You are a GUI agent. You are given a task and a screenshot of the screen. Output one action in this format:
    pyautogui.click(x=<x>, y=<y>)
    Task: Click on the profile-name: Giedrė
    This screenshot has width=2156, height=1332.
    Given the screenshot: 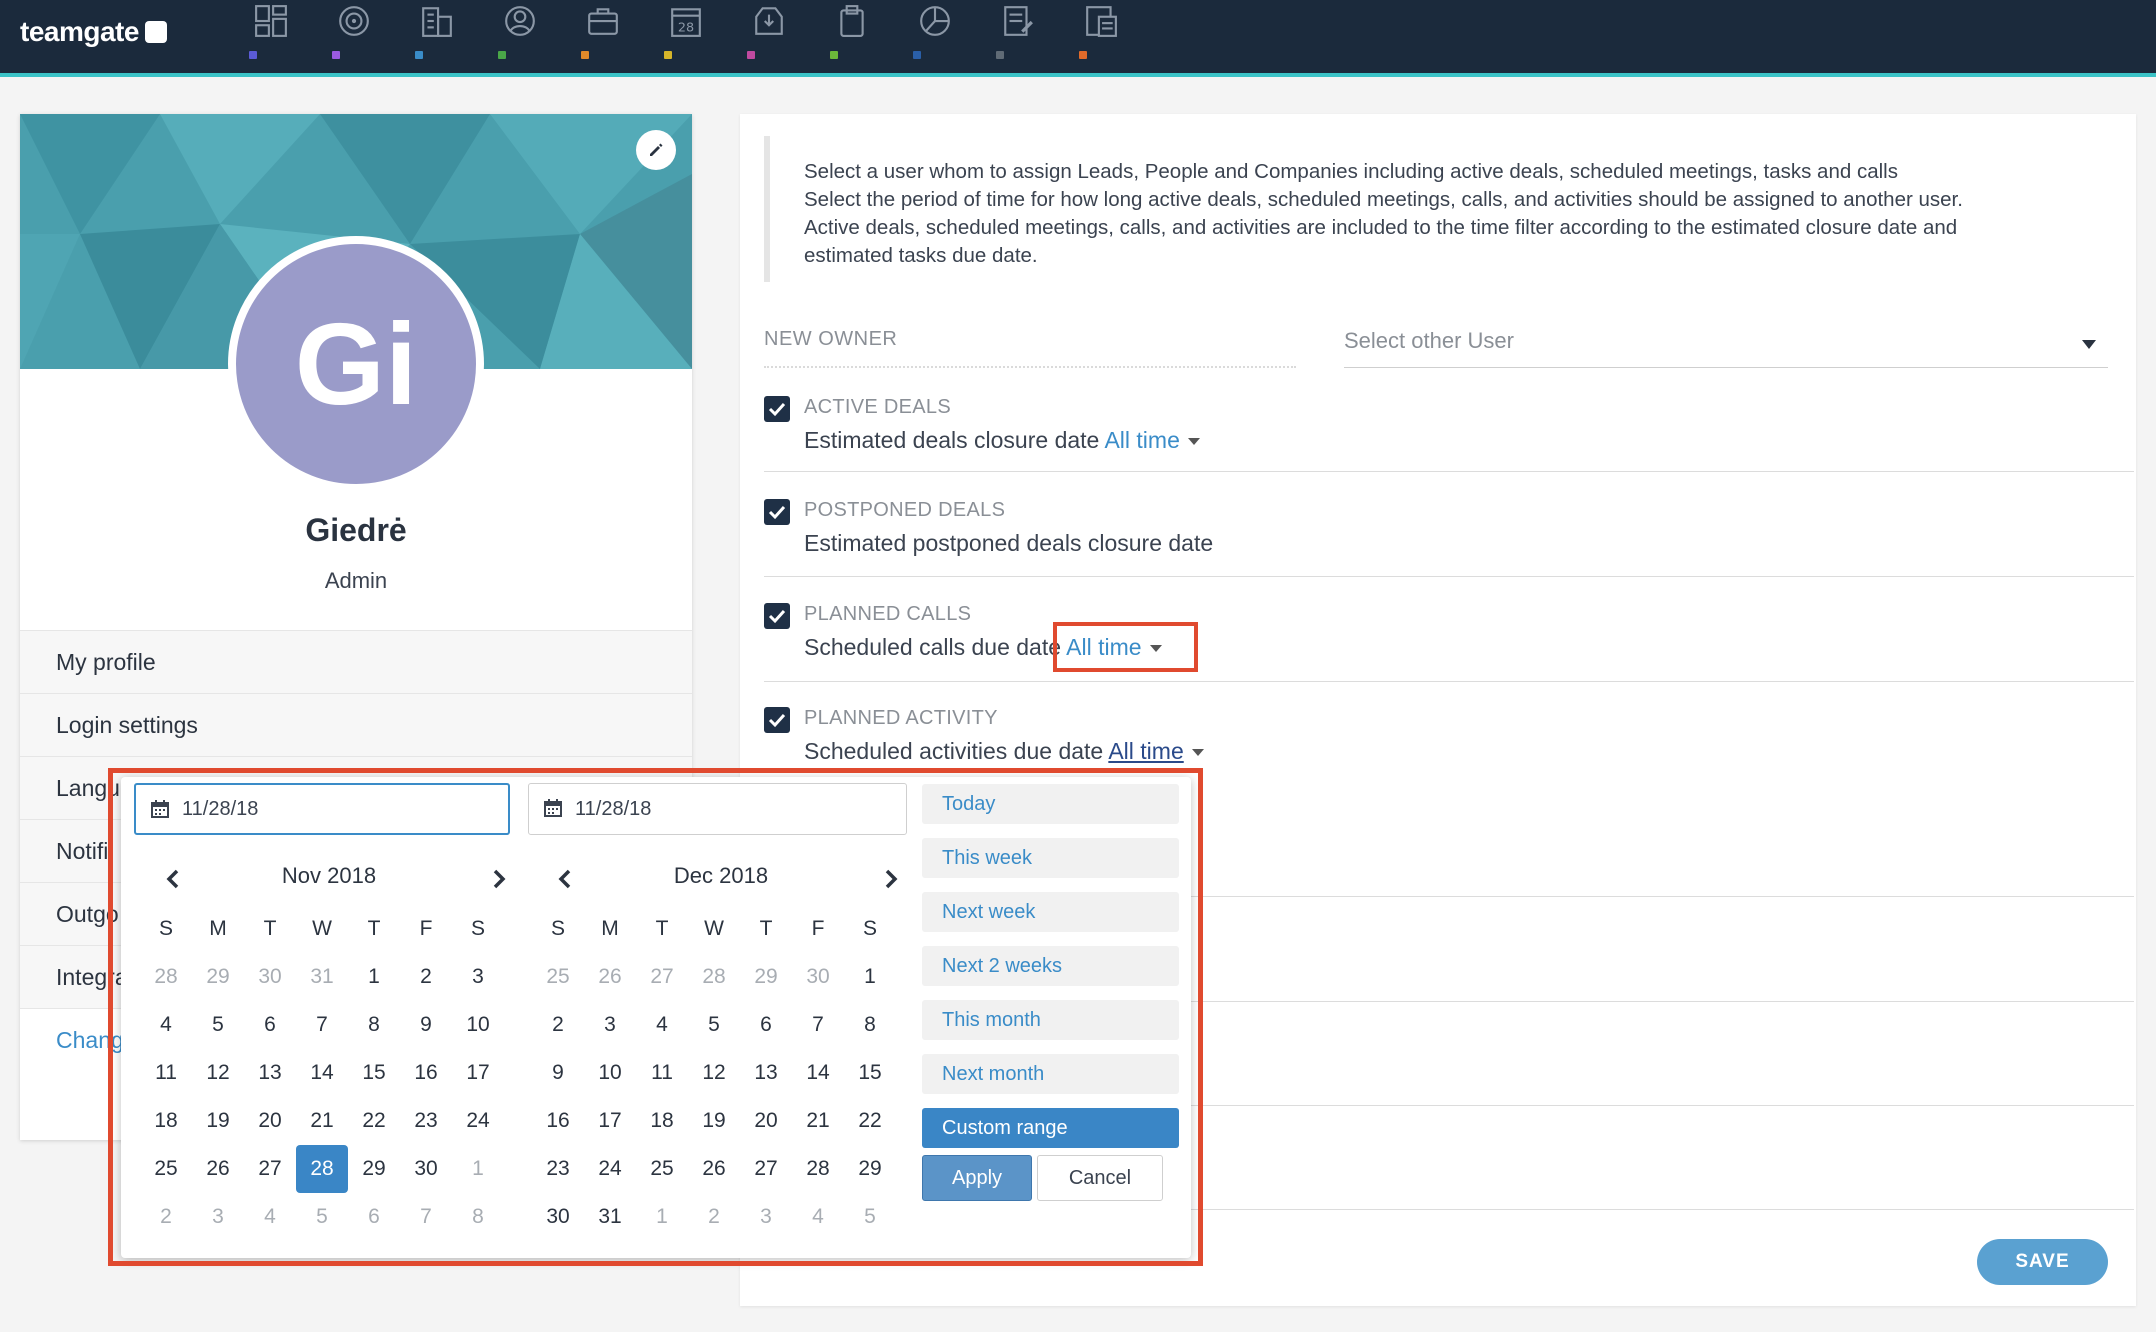 What is the action you would take?
    pyautogui.click(x=356, y=530)
    